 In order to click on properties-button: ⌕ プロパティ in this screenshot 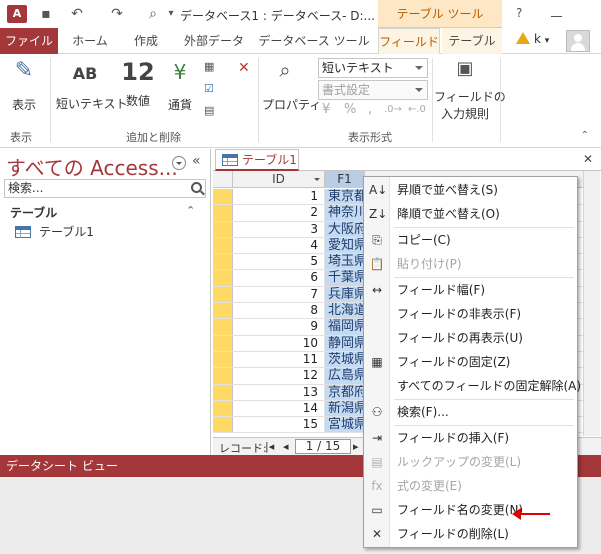, I will do `click(291, 85)`.